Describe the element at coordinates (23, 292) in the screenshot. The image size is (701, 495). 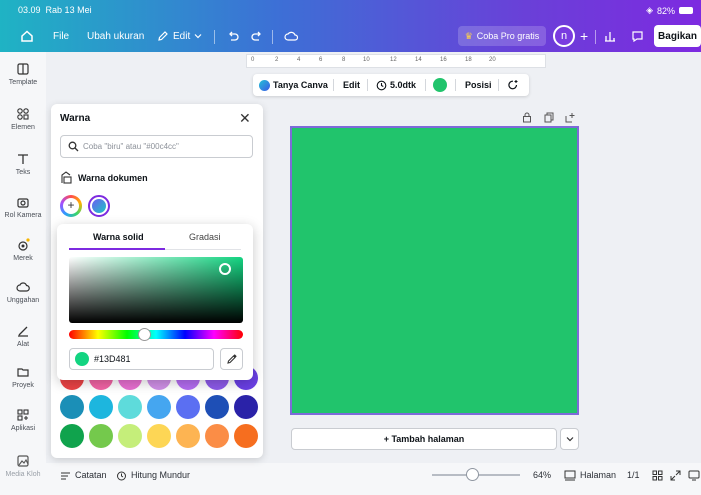
I see `rail-item-uploads: Unggahan` at that location.